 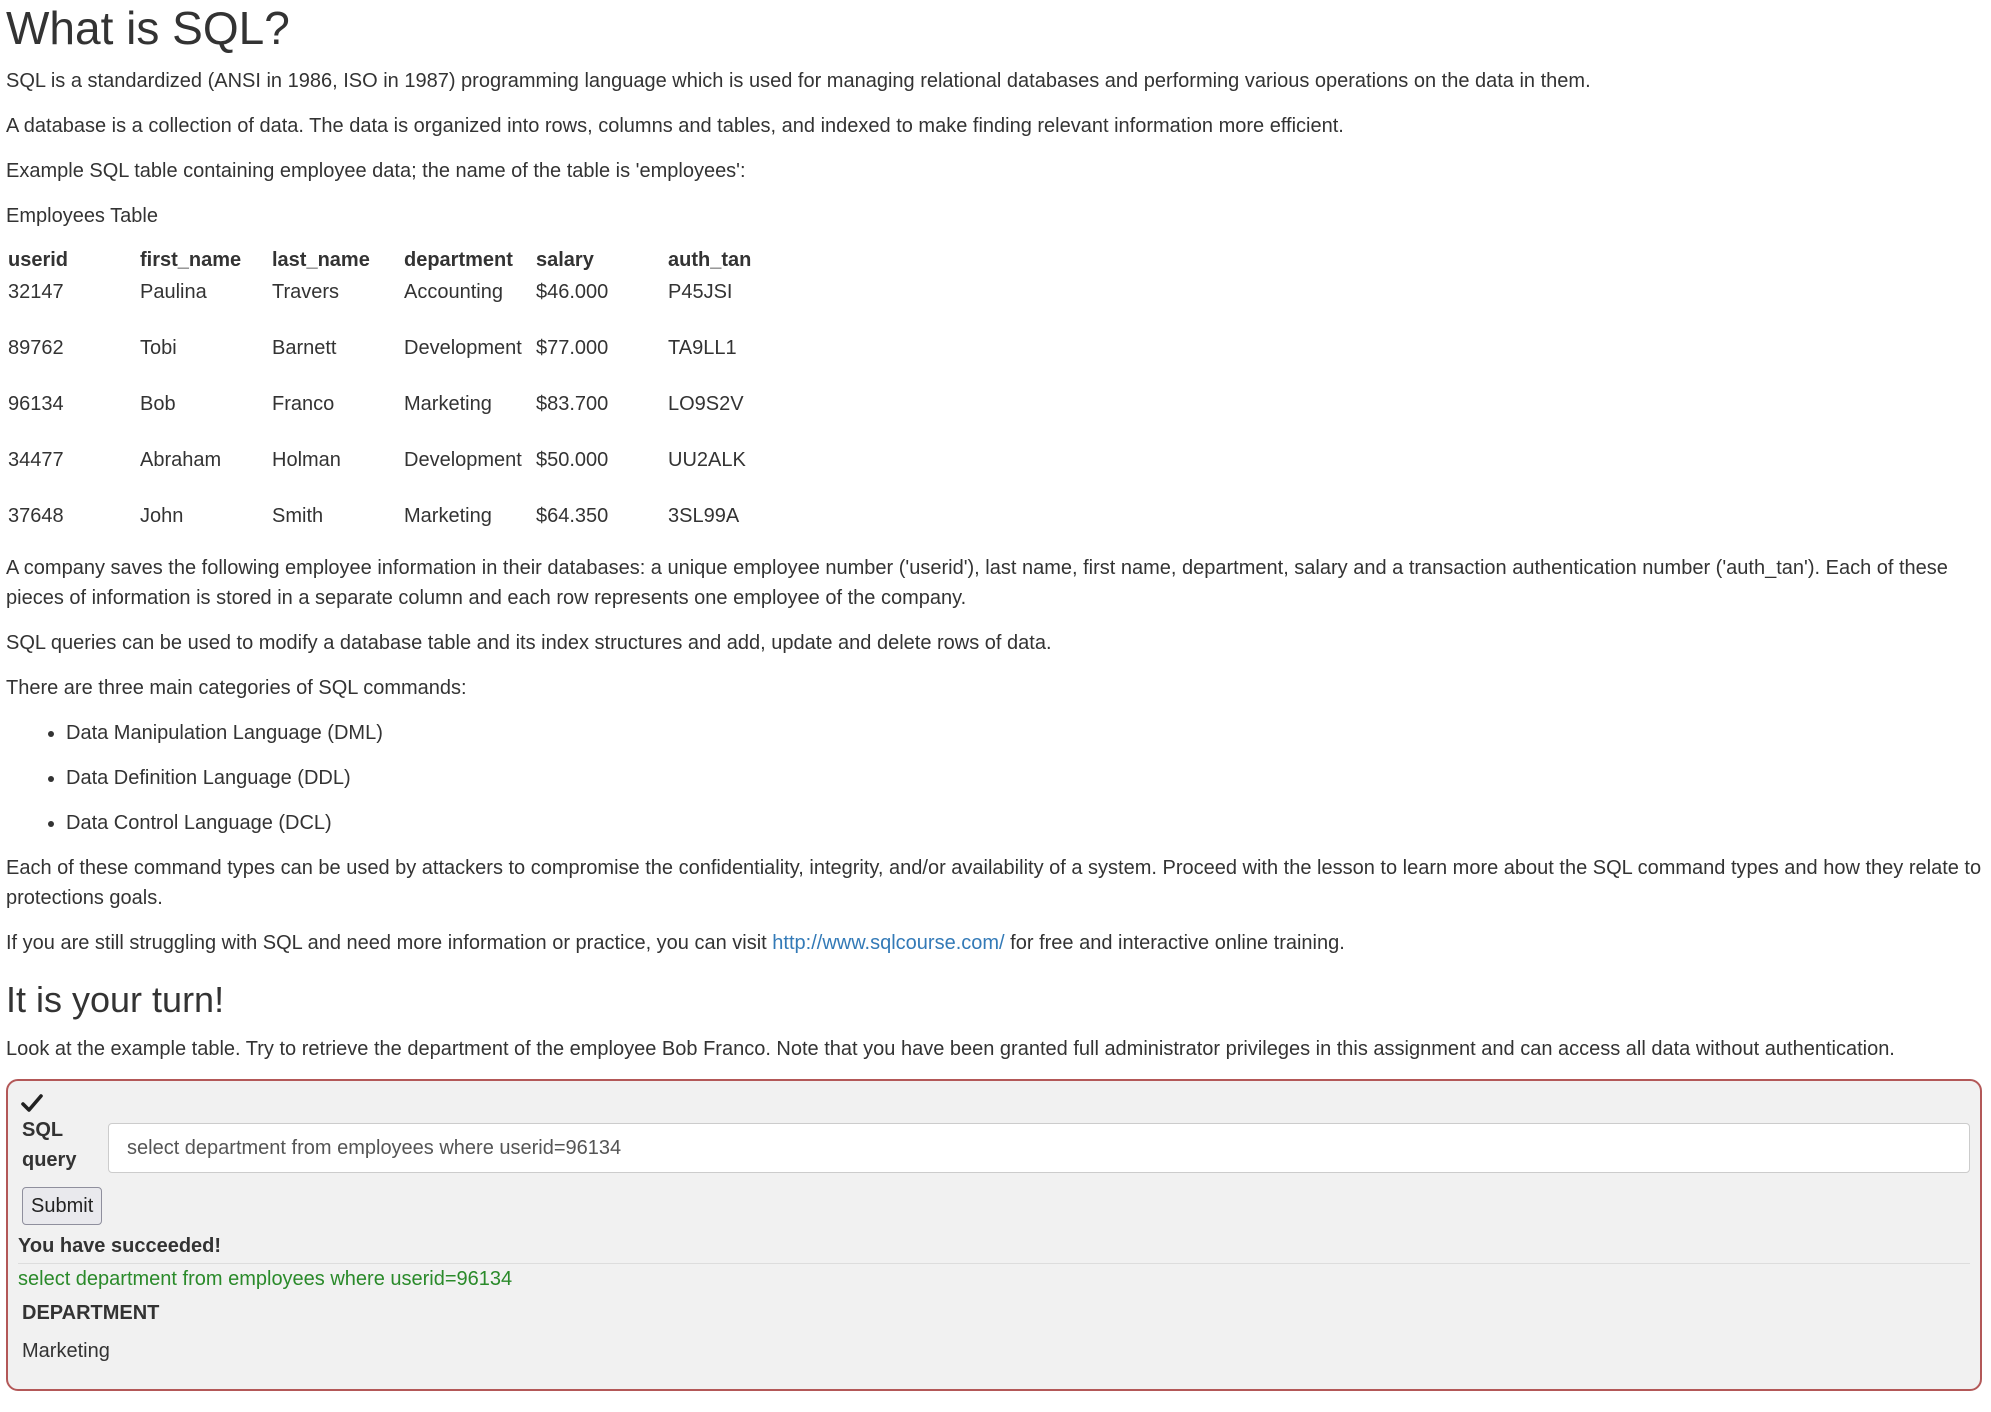 I want to click on sql-query-label: SQL query, so click(x=63, y=1145).